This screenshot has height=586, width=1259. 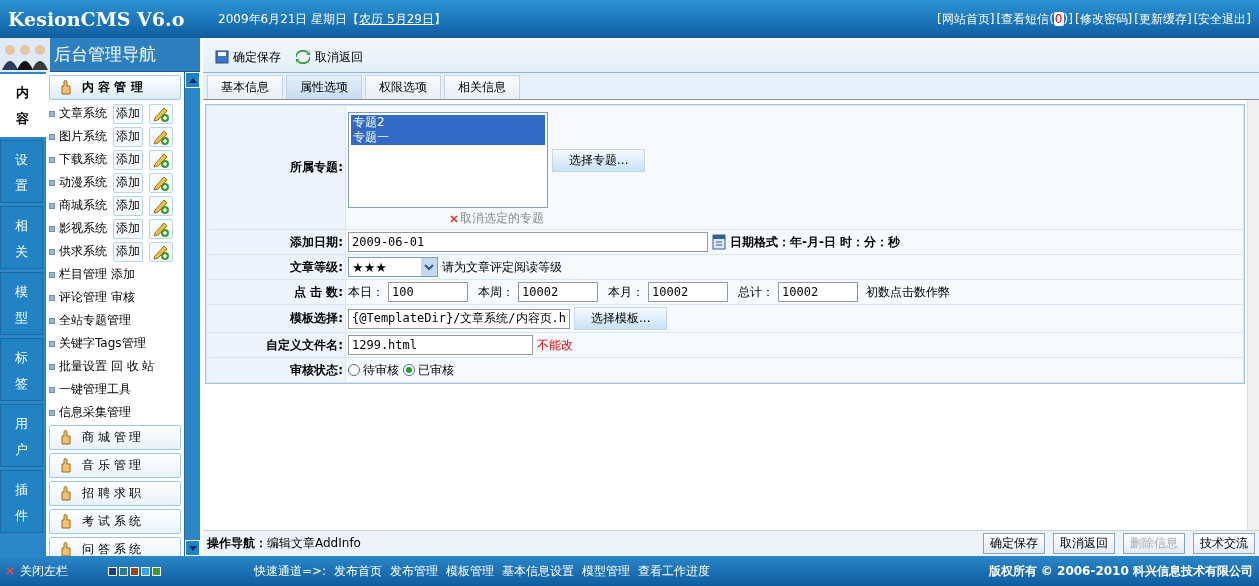 What do you see at coordinates (448, 137) in the screenshot?
I see `list-option: 专题一` at bounding box center [448, 137].